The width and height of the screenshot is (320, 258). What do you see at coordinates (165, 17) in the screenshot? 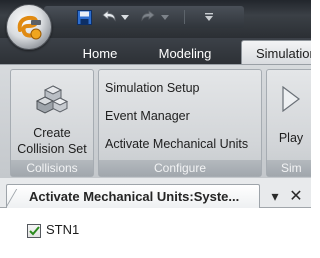
I see `redo-dropdown-icon` at bounding box center [165, 17].